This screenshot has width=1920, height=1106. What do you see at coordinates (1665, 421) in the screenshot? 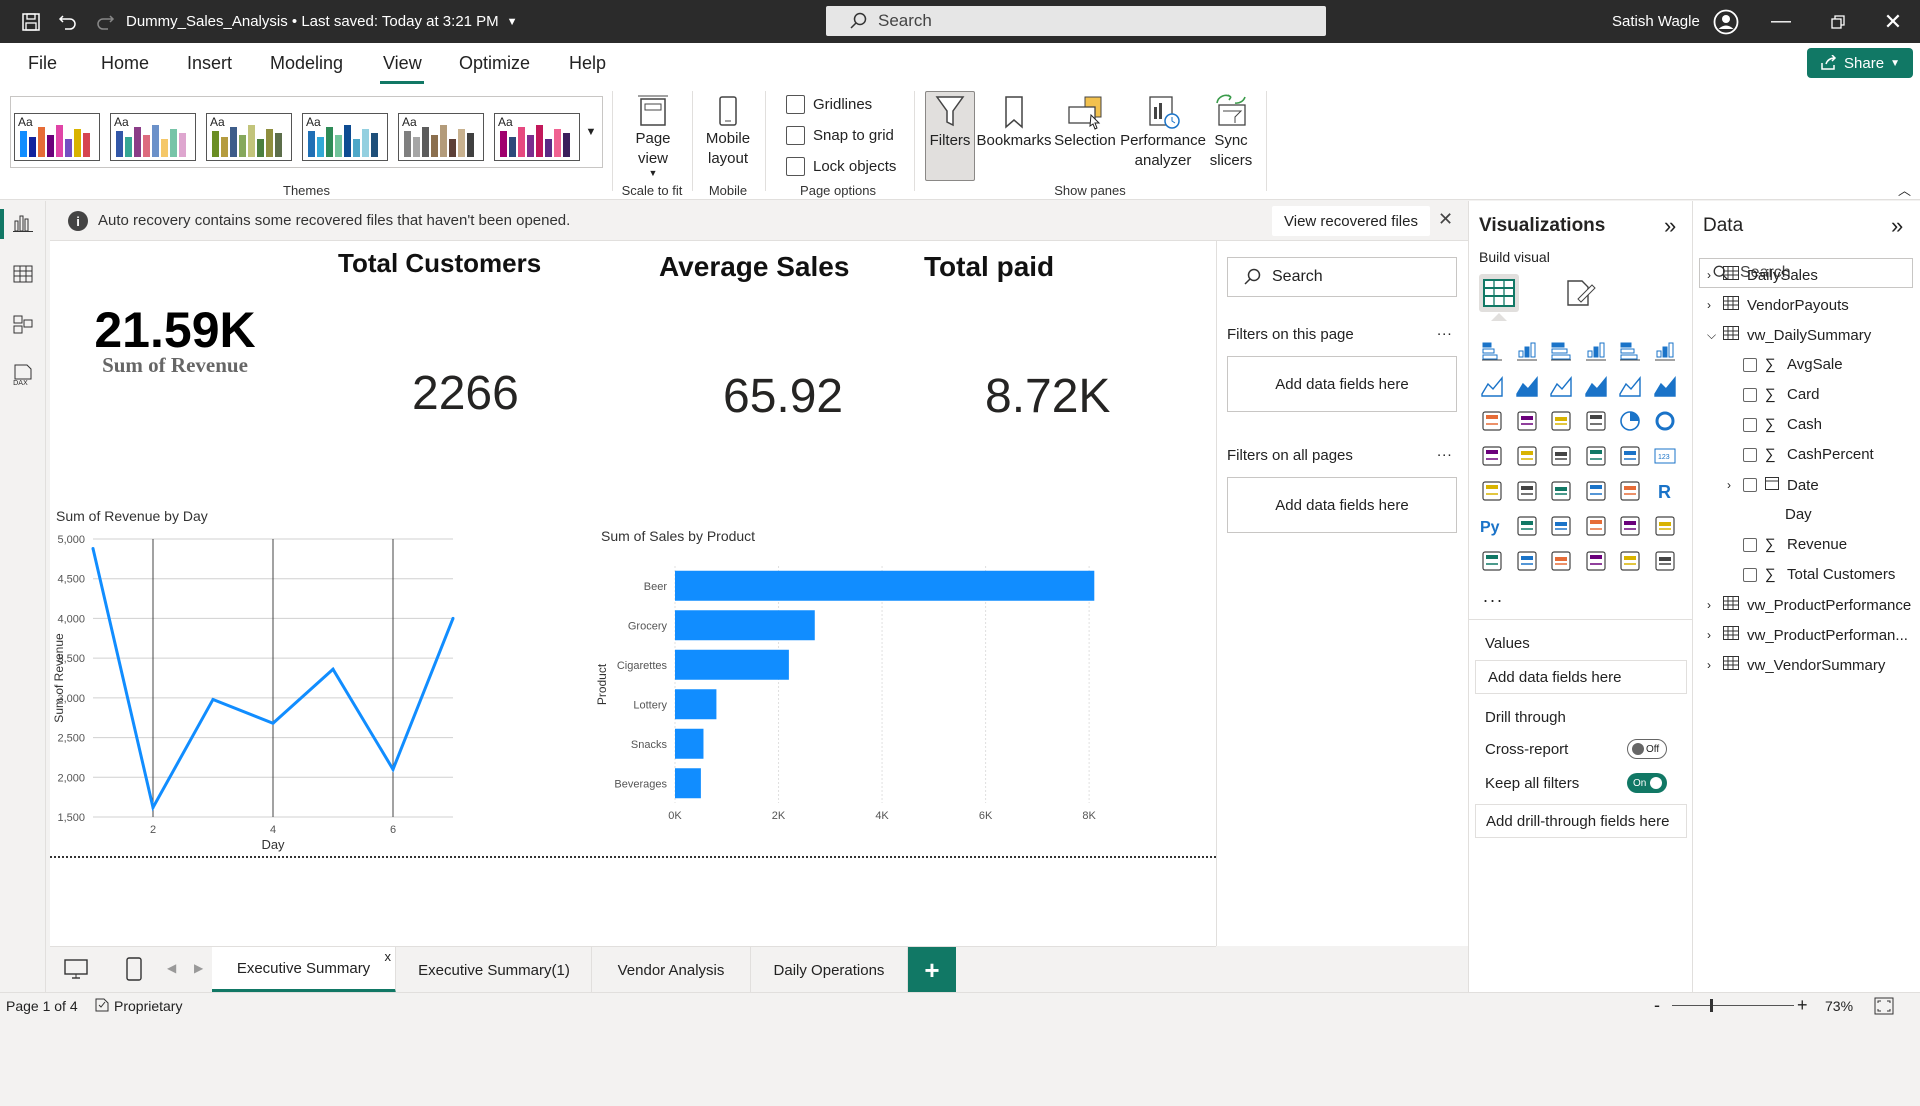
I see `donut-visual-icon` at bounding box center [1665, 421].